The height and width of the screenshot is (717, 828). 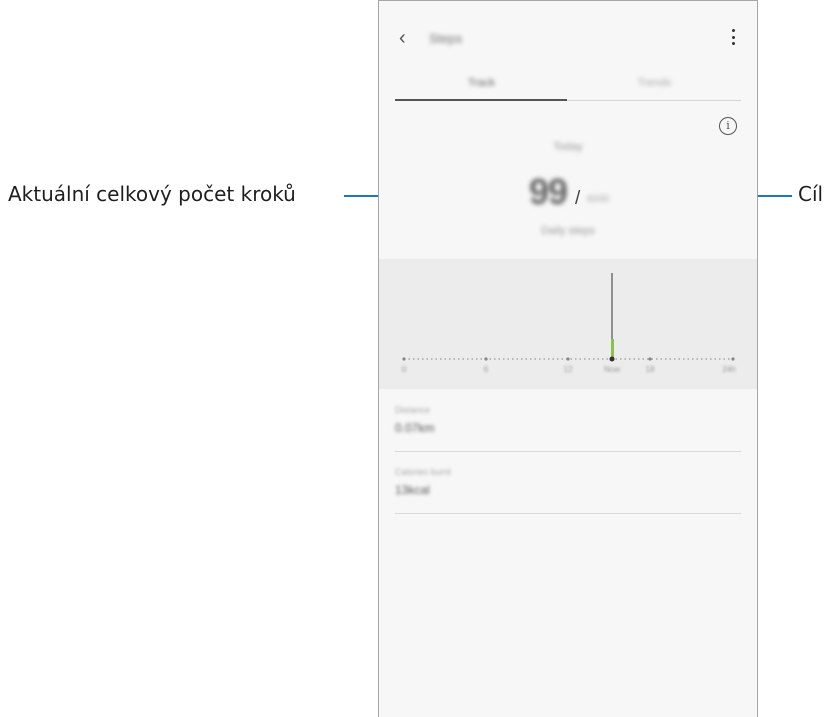 What do you see at coordinates (152, 194) in the screenshot?
I see `callout-current-steps-label: Aktuální celkový počet kroků` at bounding box center [152, 194].